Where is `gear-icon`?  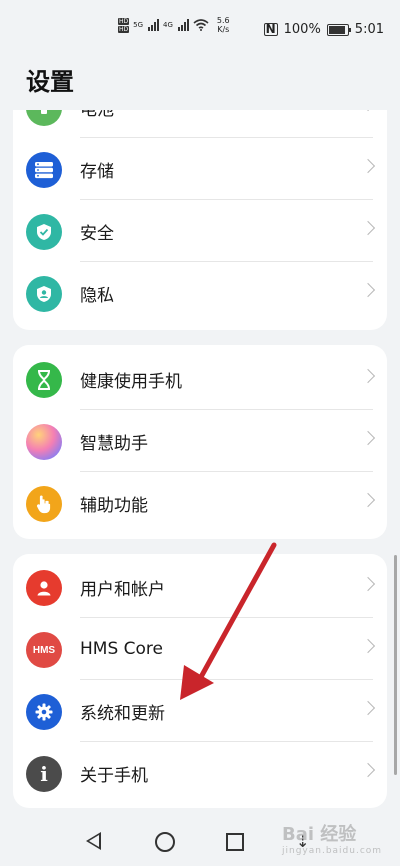 gear-icon is located at coordinates (44, 712).